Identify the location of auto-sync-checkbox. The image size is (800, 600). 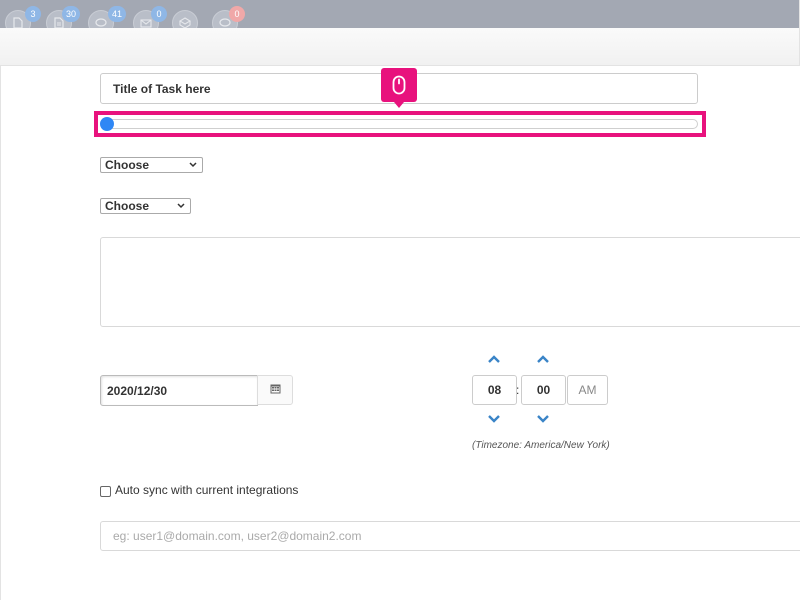
(105, 491).